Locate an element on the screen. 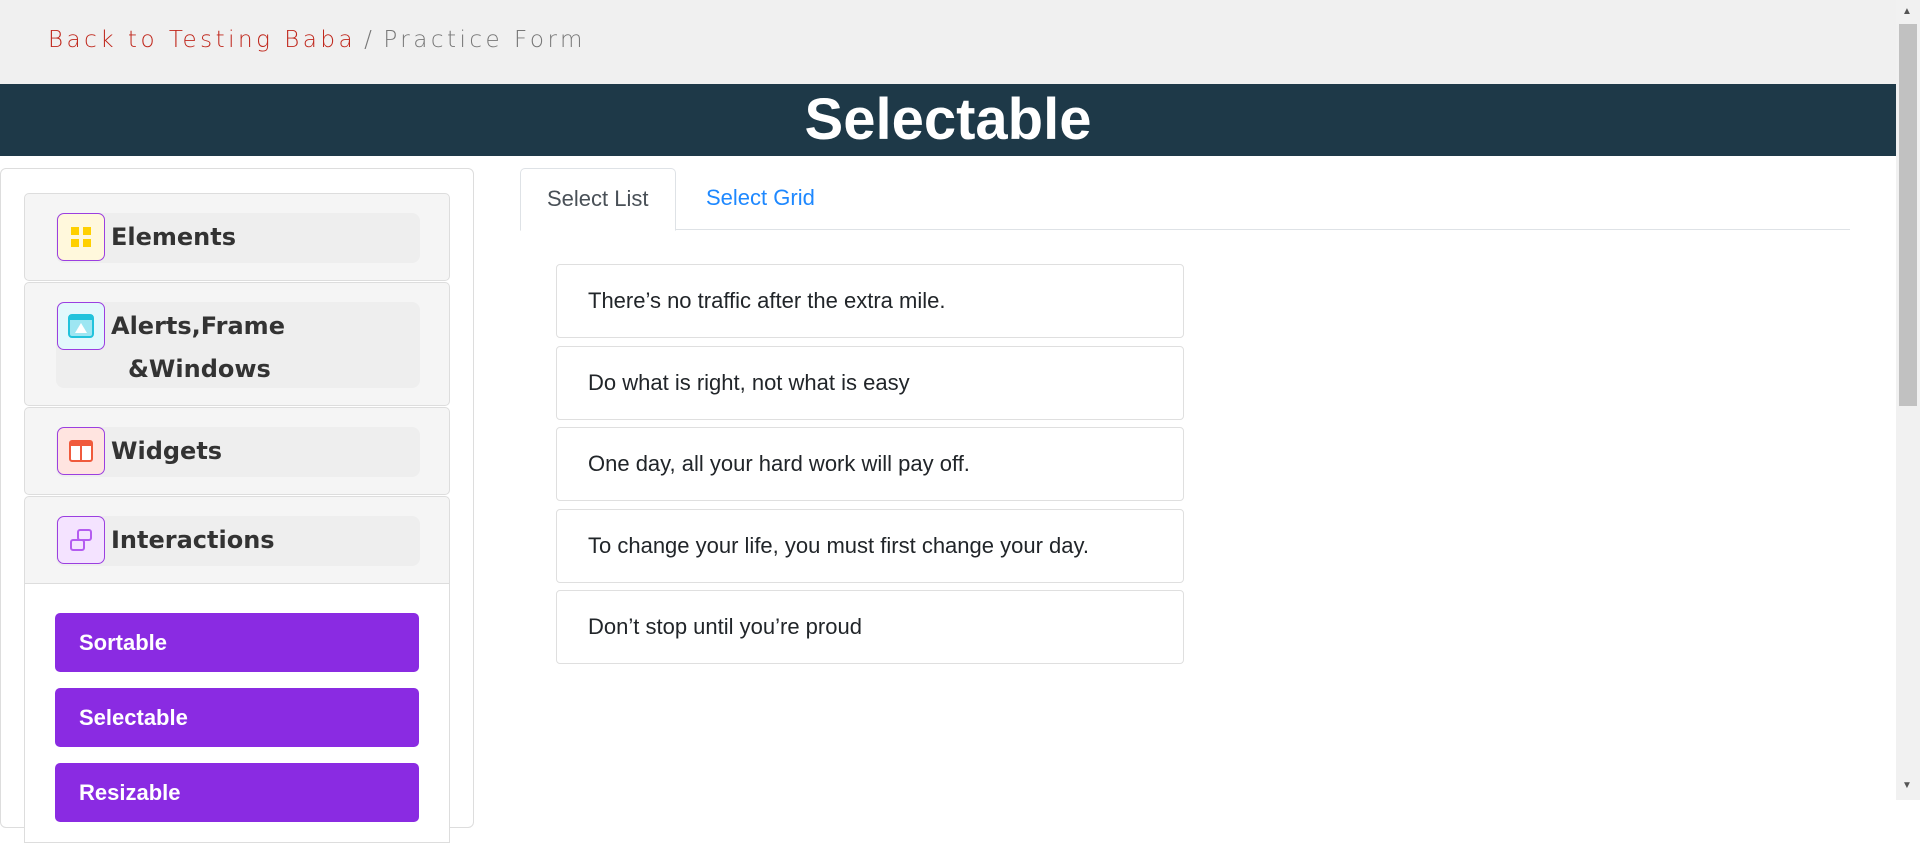 Image resolution: width=1920 pixels, height=843 pixels. list-item: Don’t stop until you’re proud is located at coordinates (870, 627).